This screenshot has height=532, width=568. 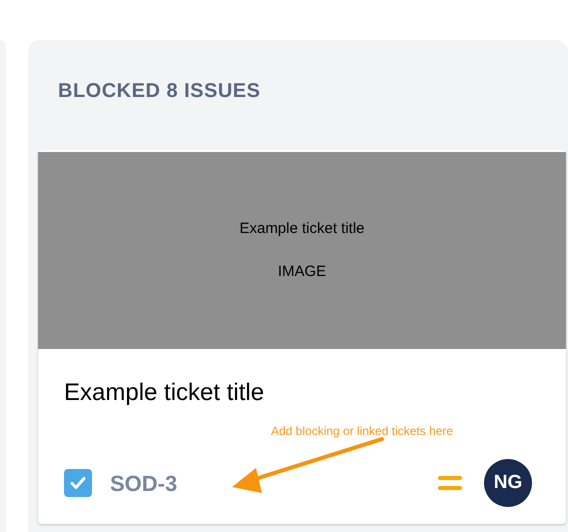 I want to click on ticket-key: SOD-3, so click(x=144, y=483).